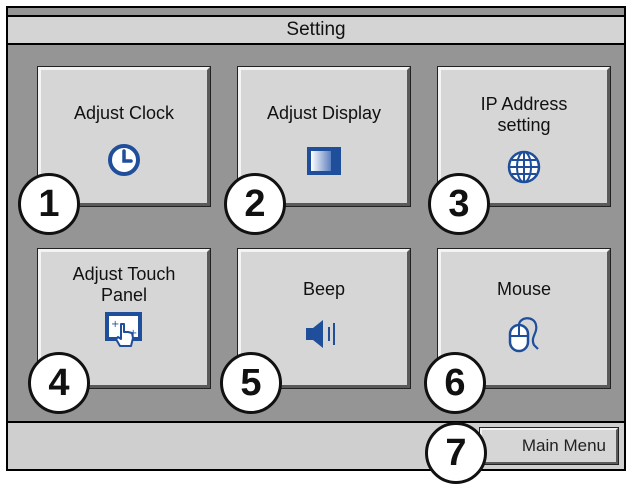  Describe the element at coordinates (124, 160) in the screenshot. I see `clock-icon` at that location.